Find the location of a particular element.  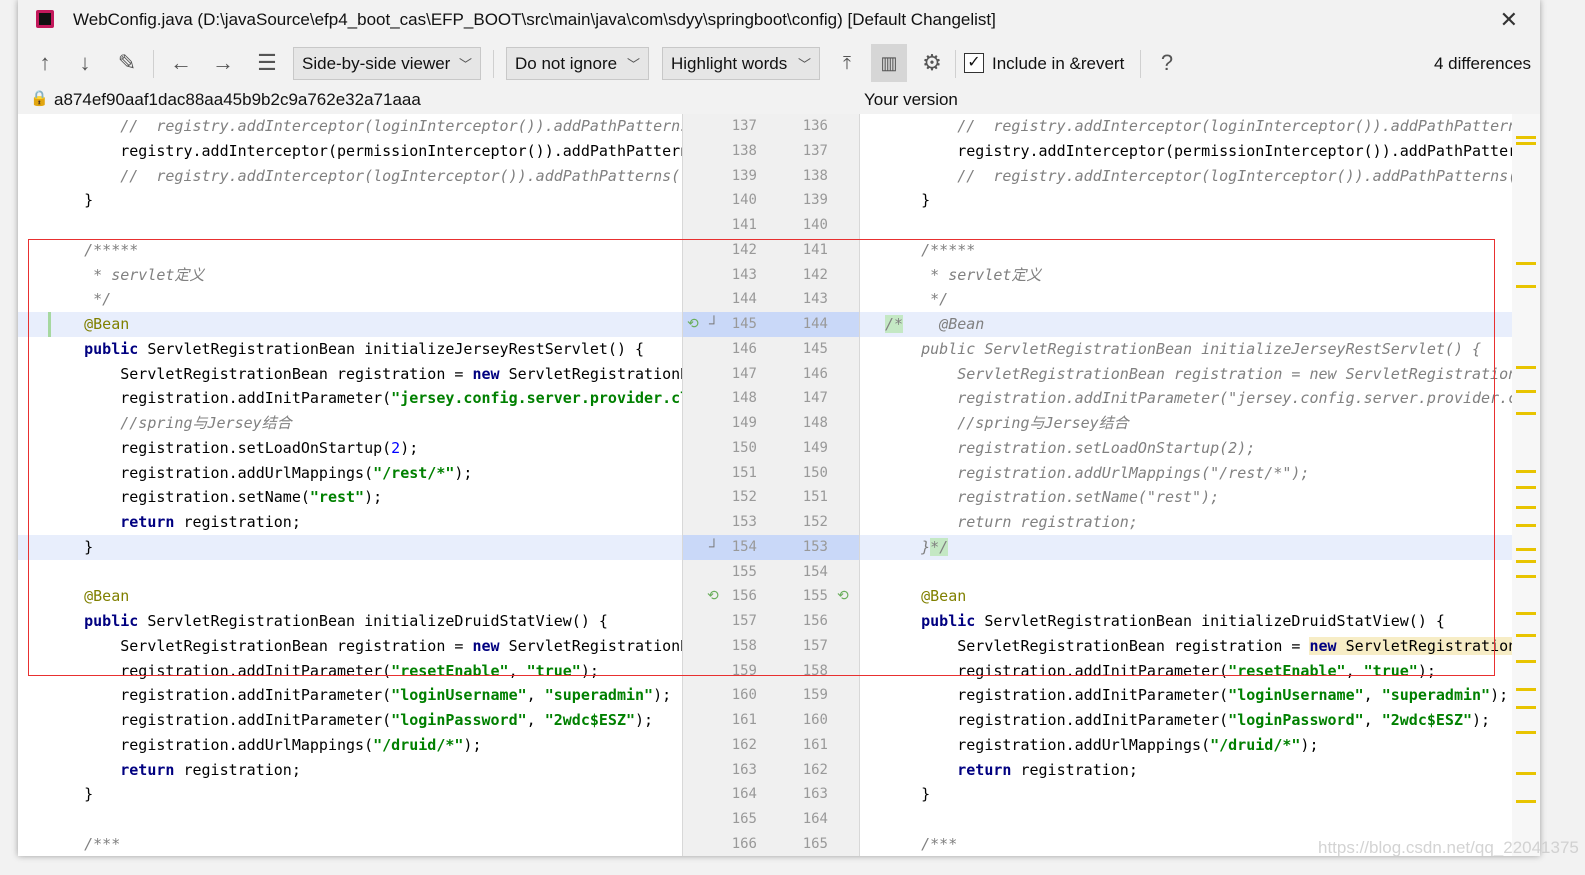

right-line-number: 149 is located at coordinates (815, 447).